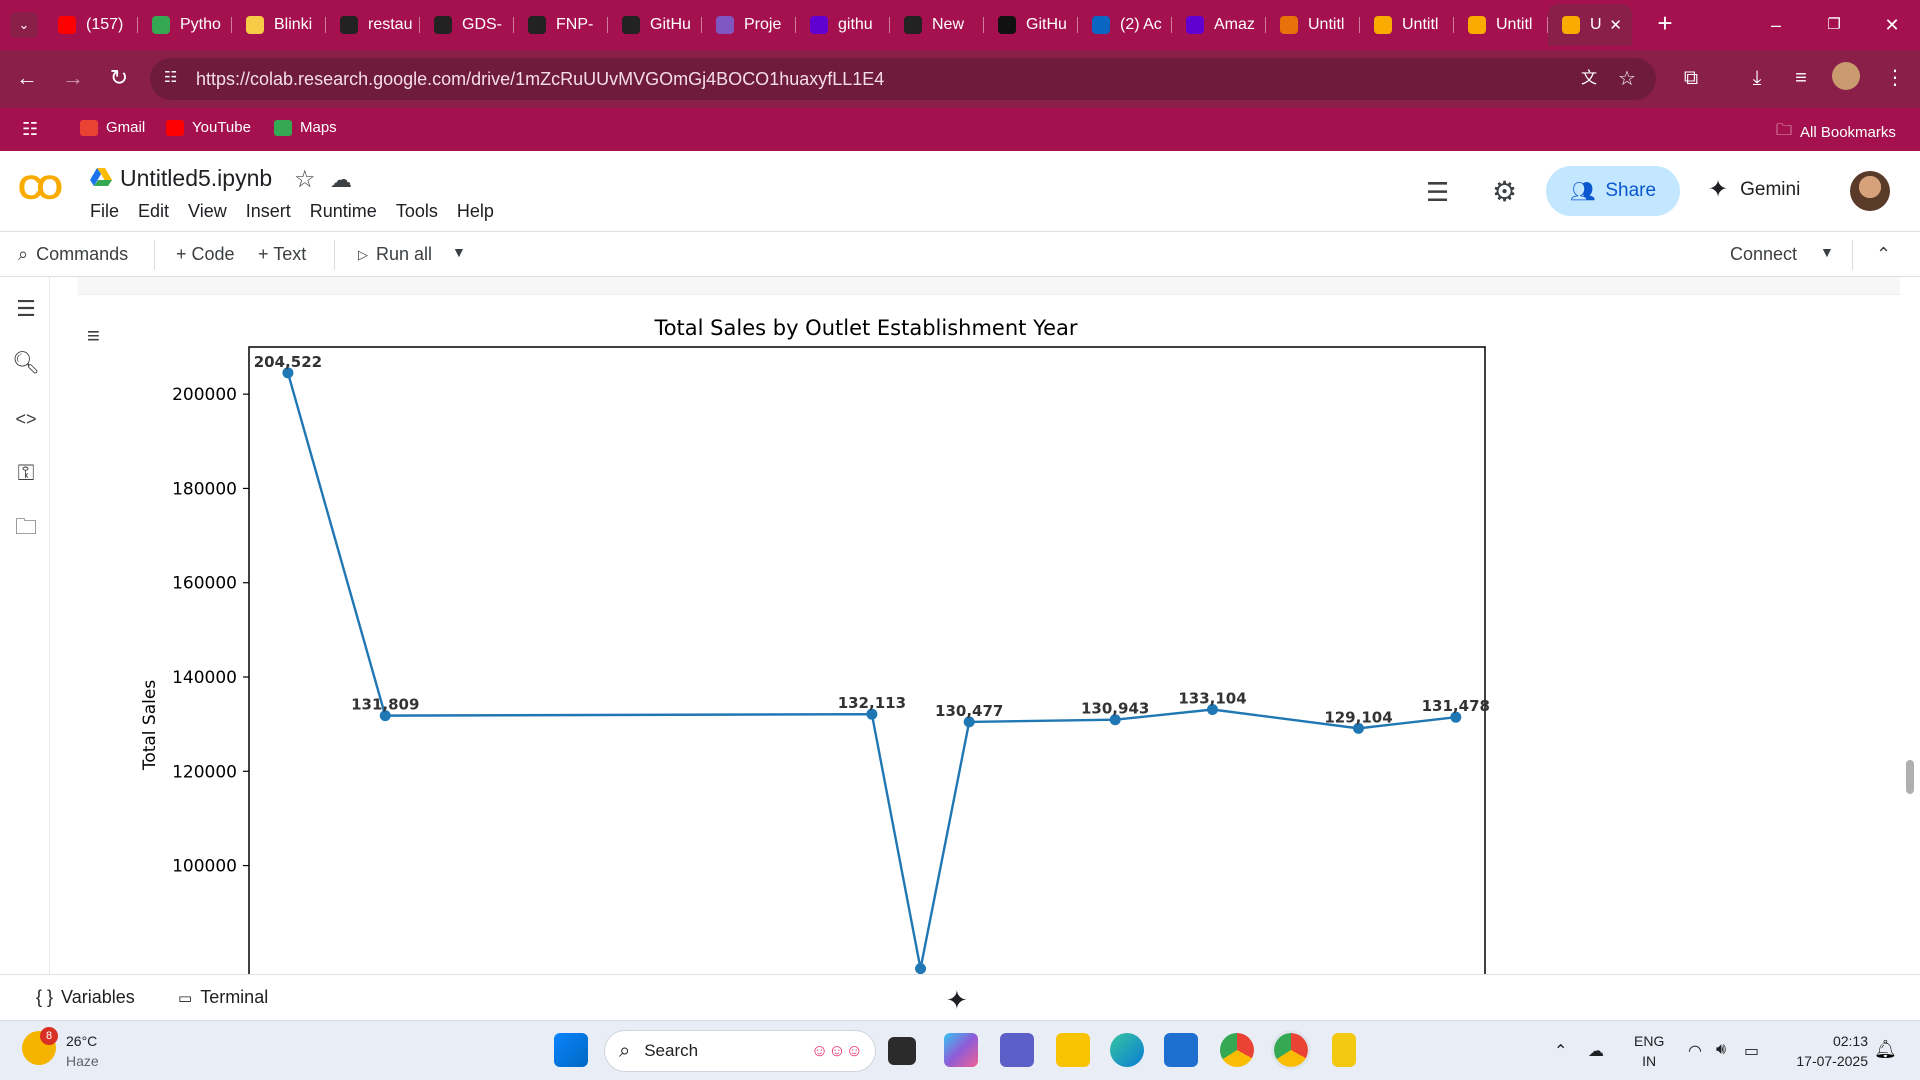  Describe the element at coordinates (305, 179) in the screenshot. I see `star-icon: ☆` at that location.